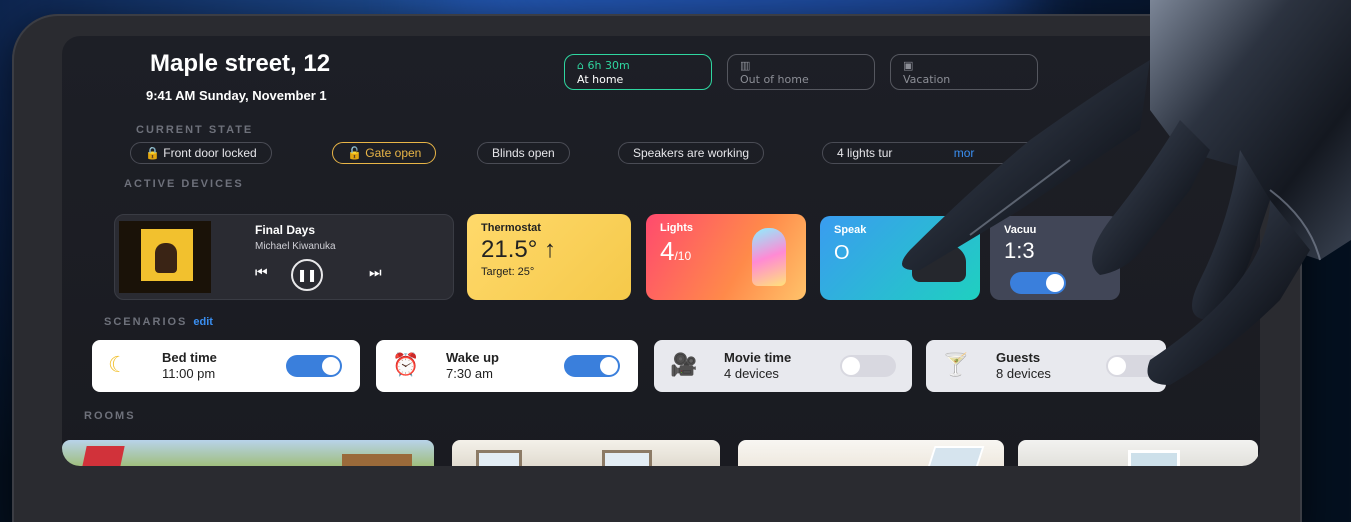 The image size is (1351, 522). What do you see at coordinates (165, 257) in the screenshot?
I see `album-cover` at bounding box center [165, 257].